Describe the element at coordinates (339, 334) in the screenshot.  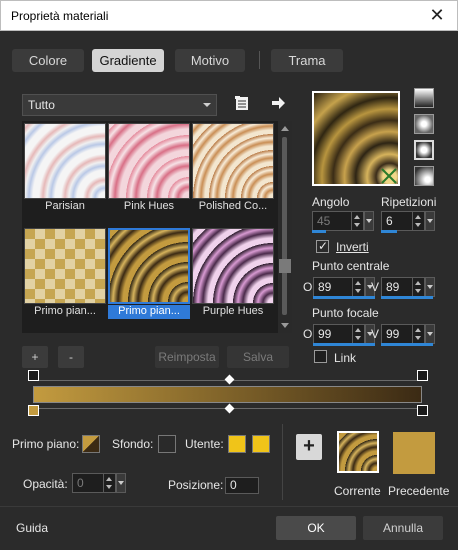
I see `focal-h-input: 99` at that location.